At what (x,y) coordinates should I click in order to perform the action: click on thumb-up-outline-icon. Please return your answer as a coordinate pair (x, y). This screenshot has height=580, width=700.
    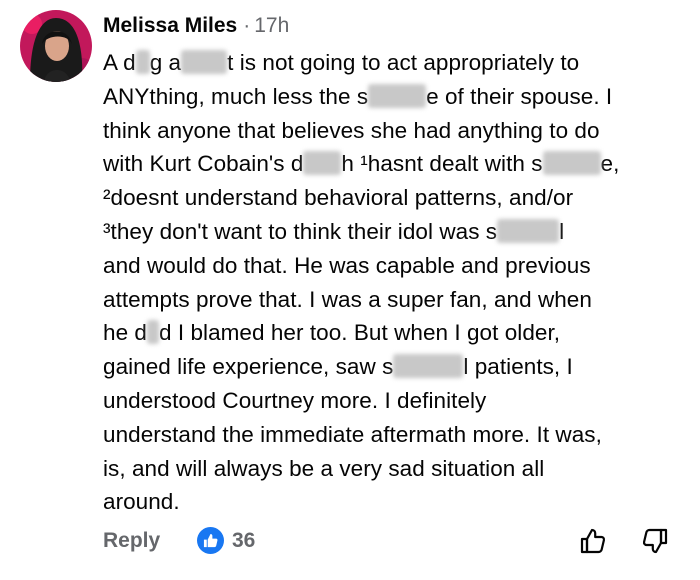
    Looking at the image, I should click on (593, 541).